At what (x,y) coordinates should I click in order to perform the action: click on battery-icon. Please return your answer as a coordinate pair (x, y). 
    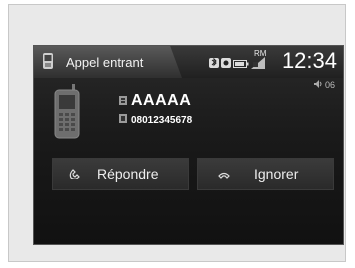
    Looking at the image, I should click on (241, 65).